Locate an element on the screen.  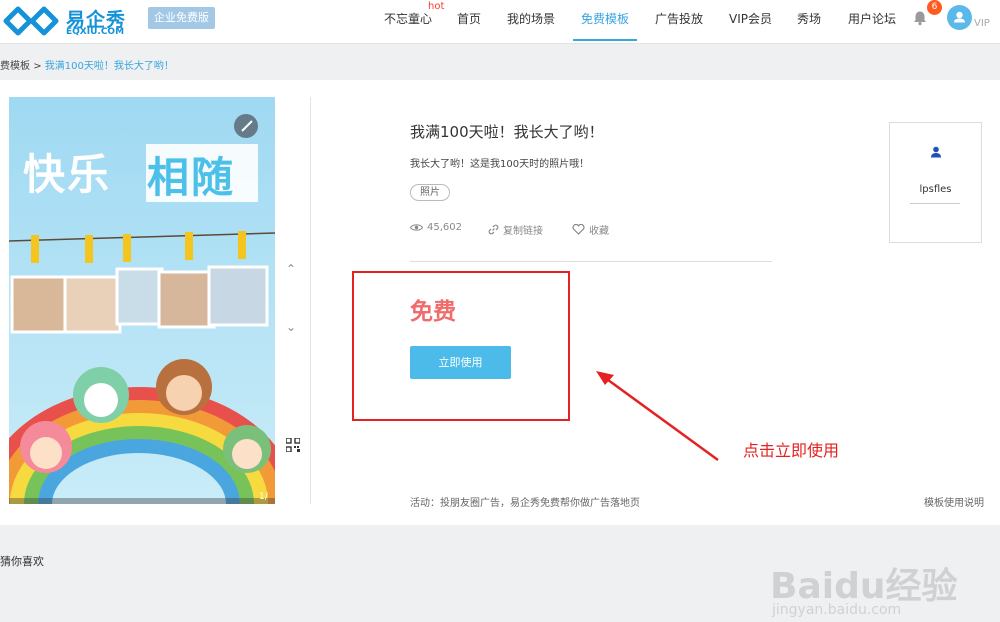
annotation-text: 点击立即使用 is located at coordinates (791, 450).